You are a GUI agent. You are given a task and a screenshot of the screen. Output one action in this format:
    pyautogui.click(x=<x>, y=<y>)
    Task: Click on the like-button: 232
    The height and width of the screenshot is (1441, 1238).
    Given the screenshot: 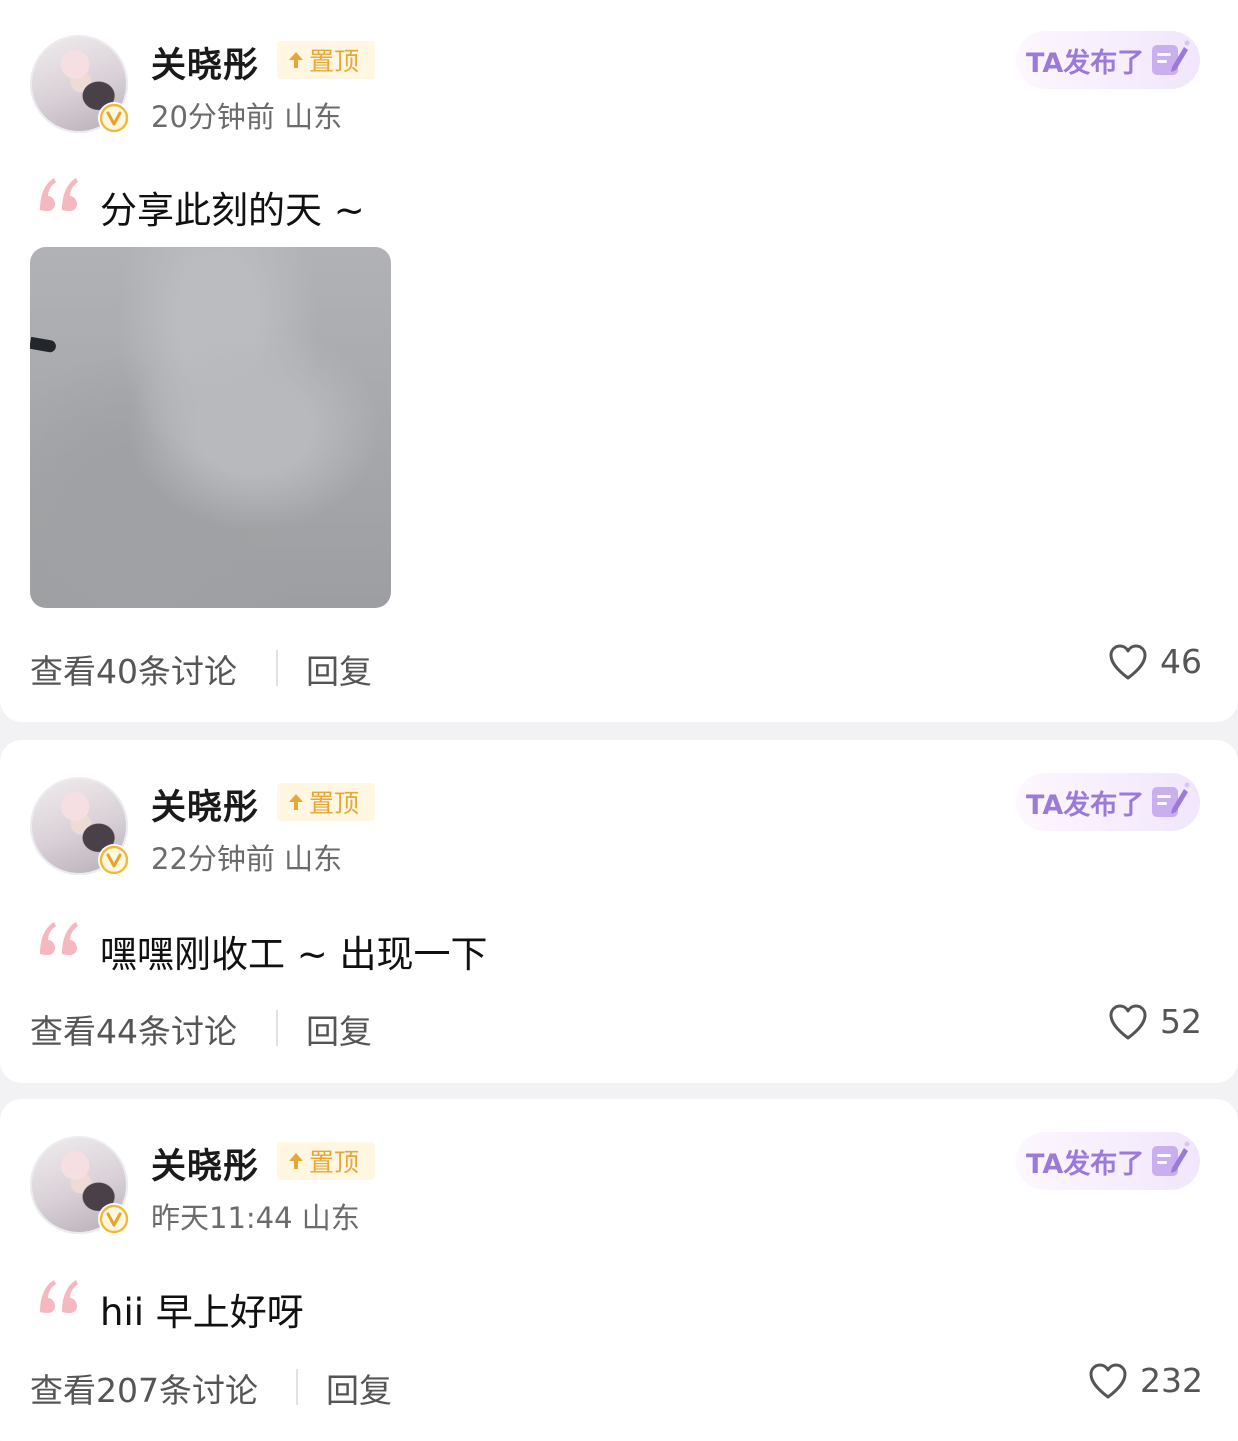 What is the action you would take?
    pyautogui.click(x=1145, y=1380)
    